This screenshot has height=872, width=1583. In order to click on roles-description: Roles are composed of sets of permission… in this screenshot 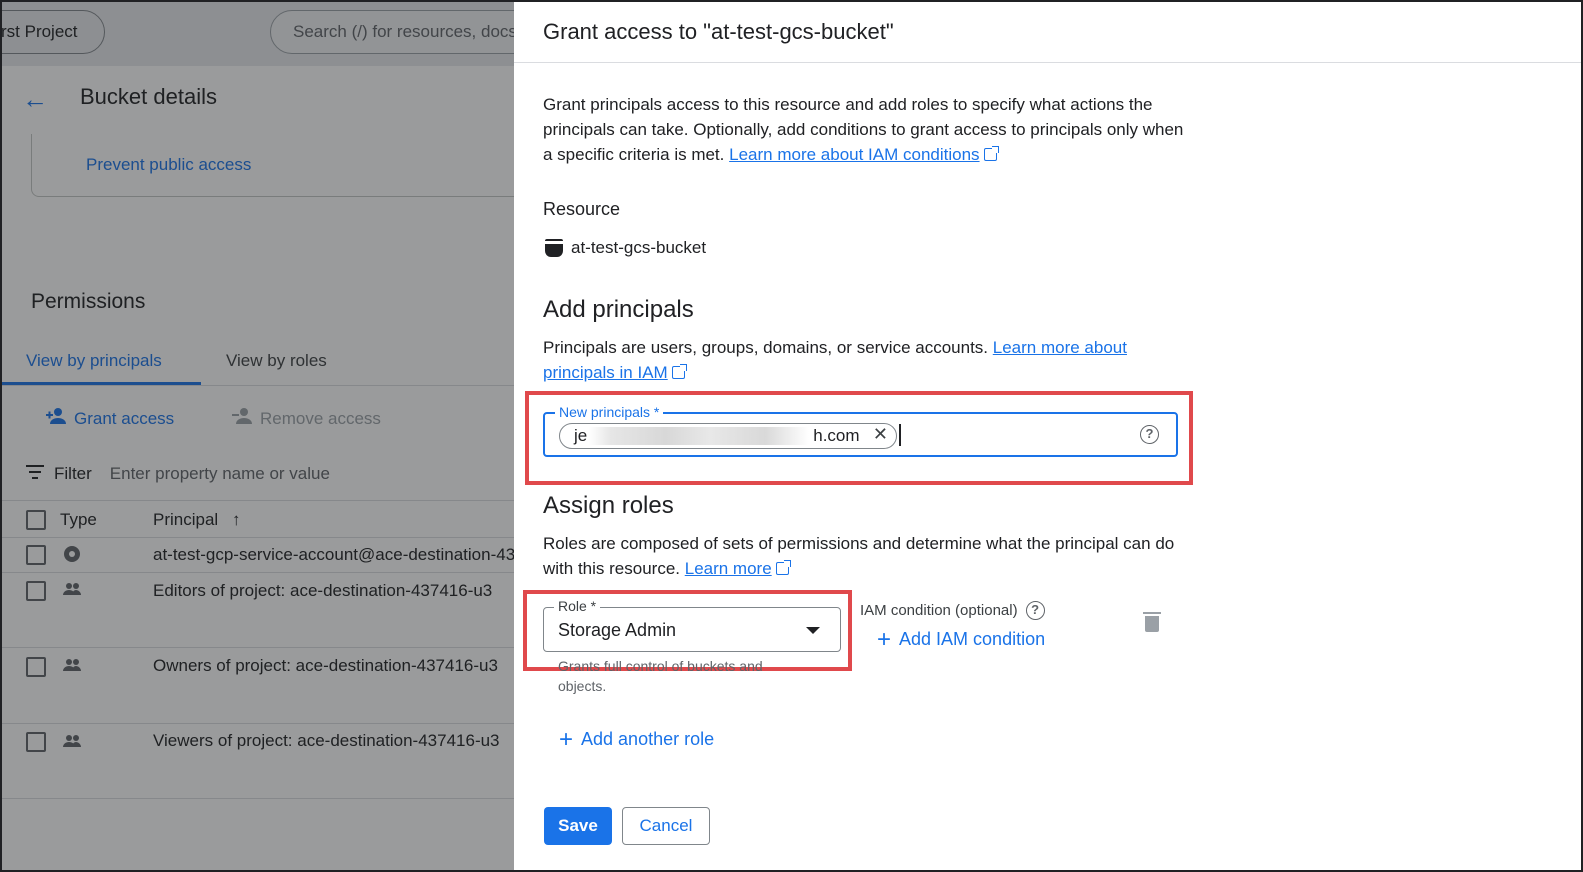, I will do `click(868, 556)`.